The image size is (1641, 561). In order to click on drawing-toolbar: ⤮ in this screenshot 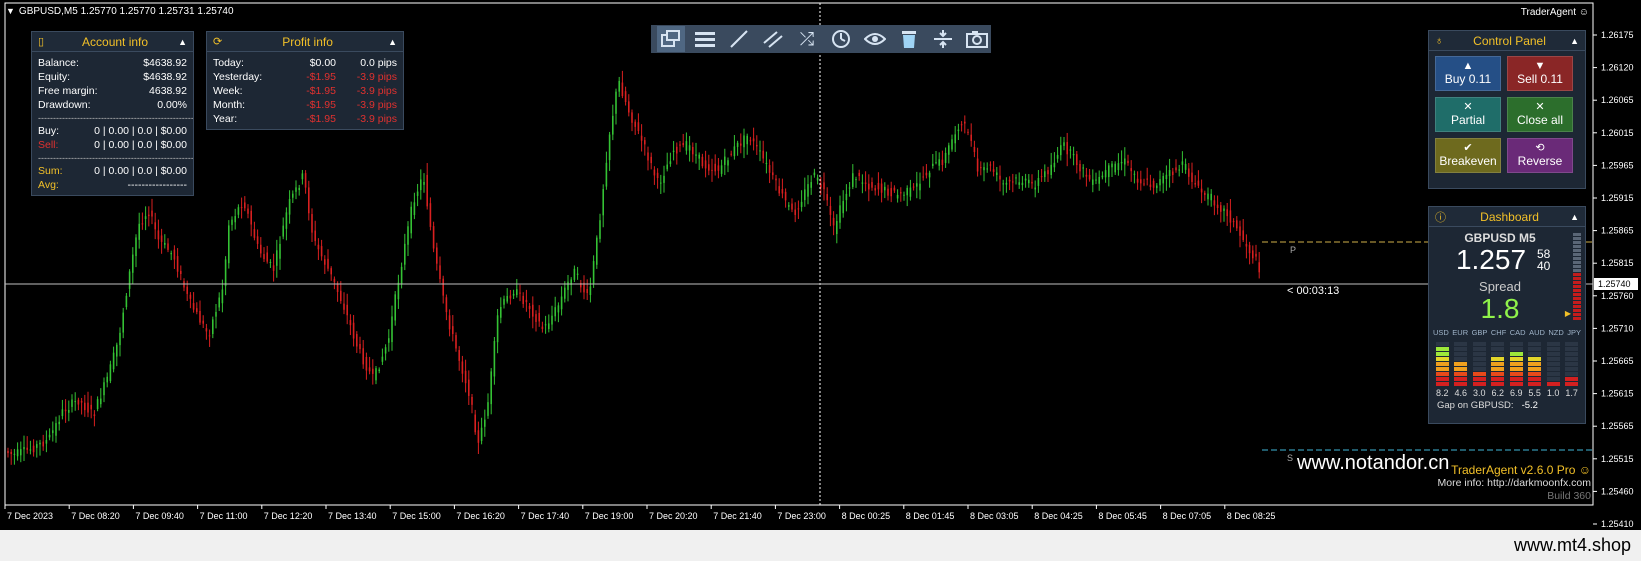, I will do `click(821, 39)`.